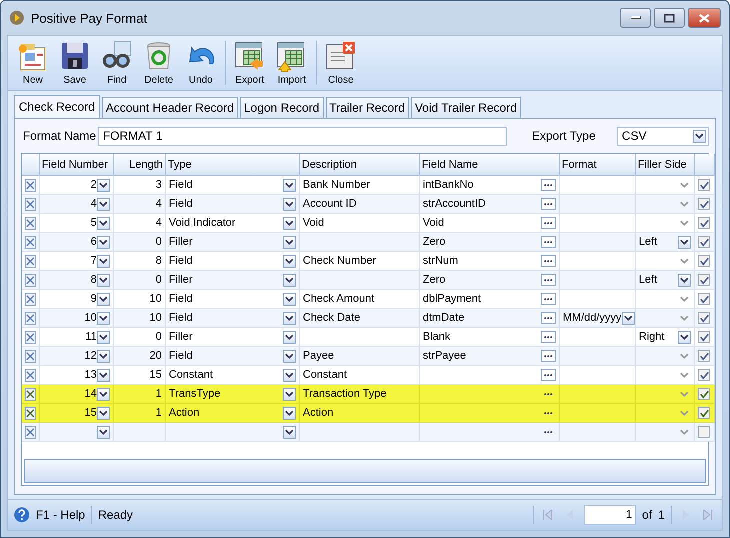 Image resolution: width=730 pixels, height=538 pixels. I want to click on field-name-cell: dblPayment, so click(490, 299).